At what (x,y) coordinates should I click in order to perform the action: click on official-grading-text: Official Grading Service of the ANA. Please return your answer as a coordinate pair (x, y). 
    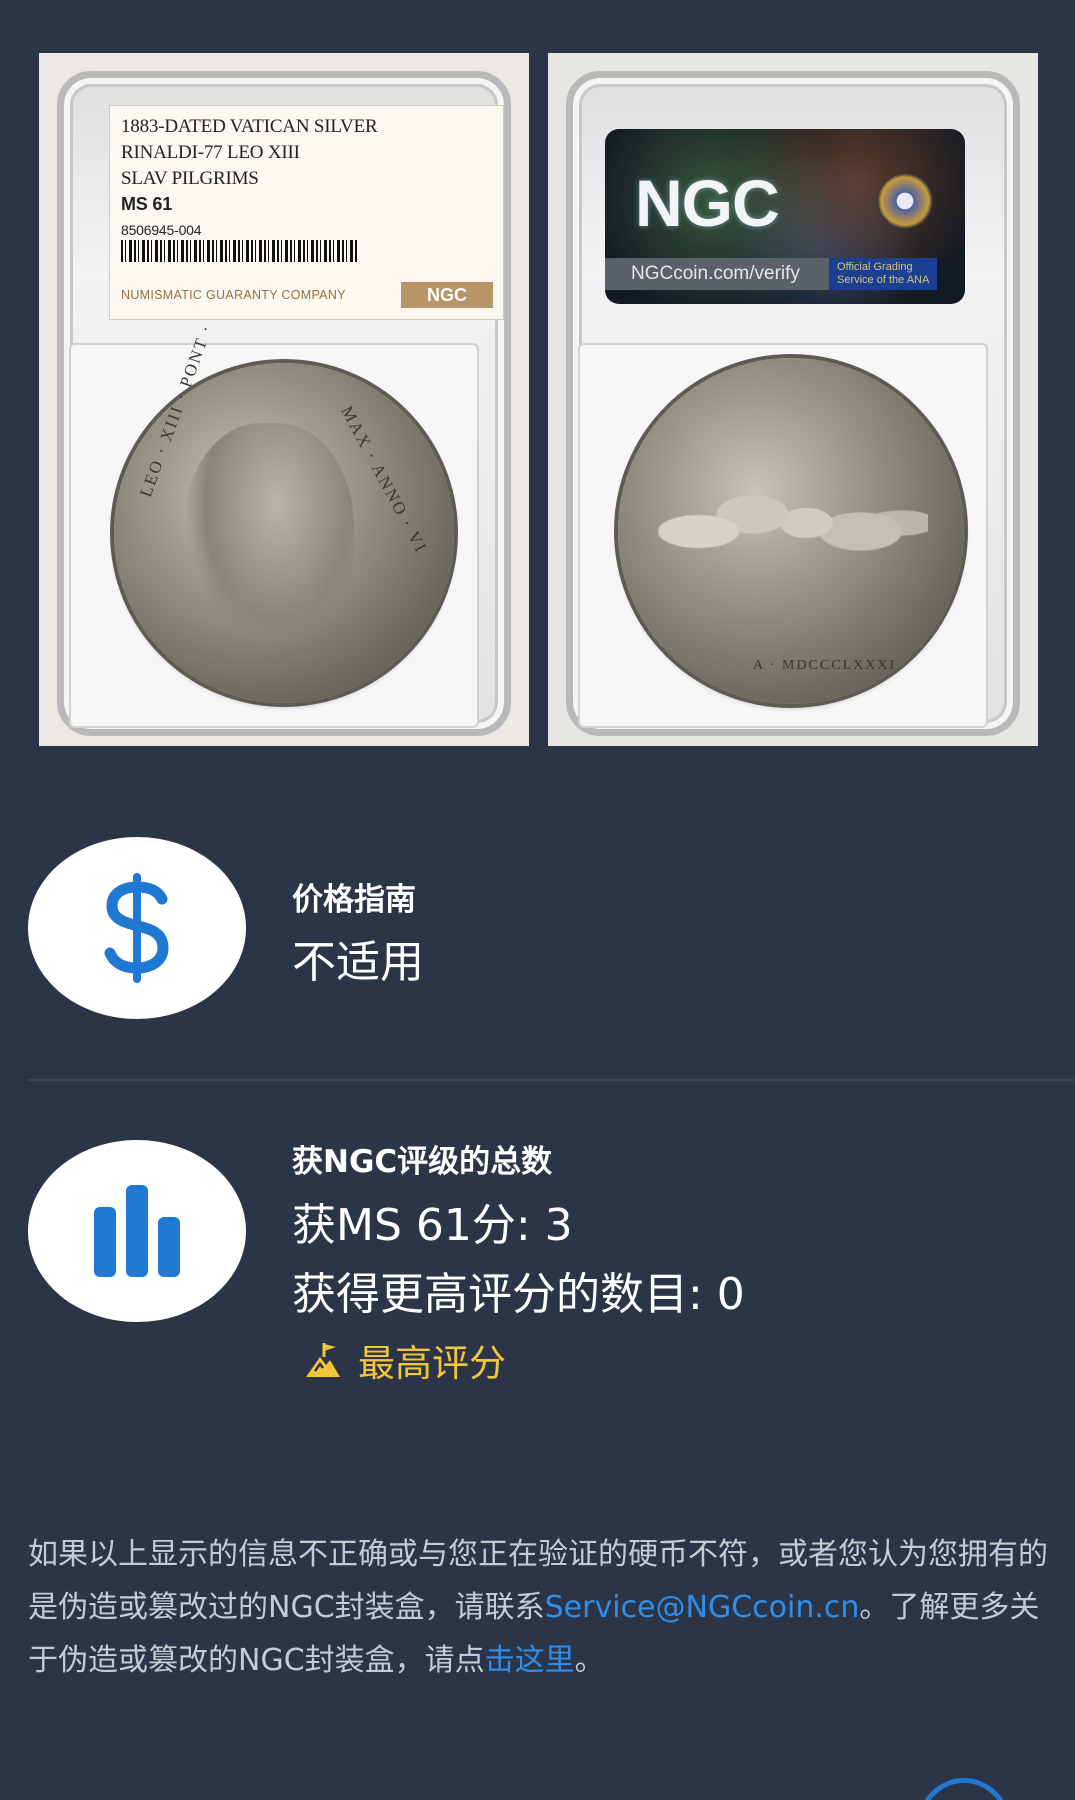
    Looking at the image, I should click on (883, 274).